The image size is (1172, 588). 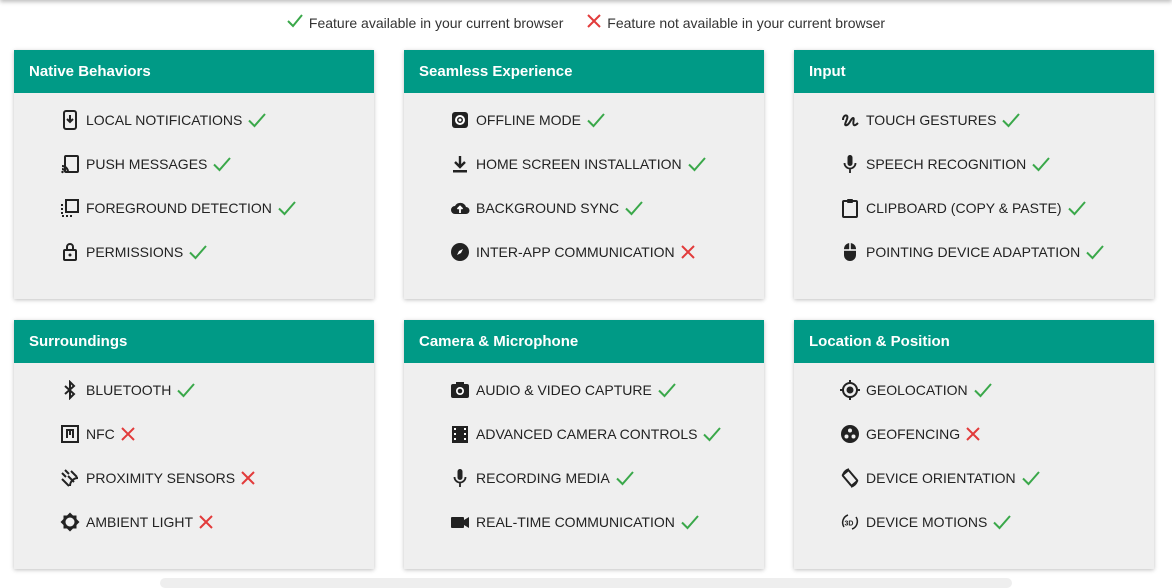 I want to click on feature-label: REAL-TIME COMMUNICATION, so click(x=575, y=522).